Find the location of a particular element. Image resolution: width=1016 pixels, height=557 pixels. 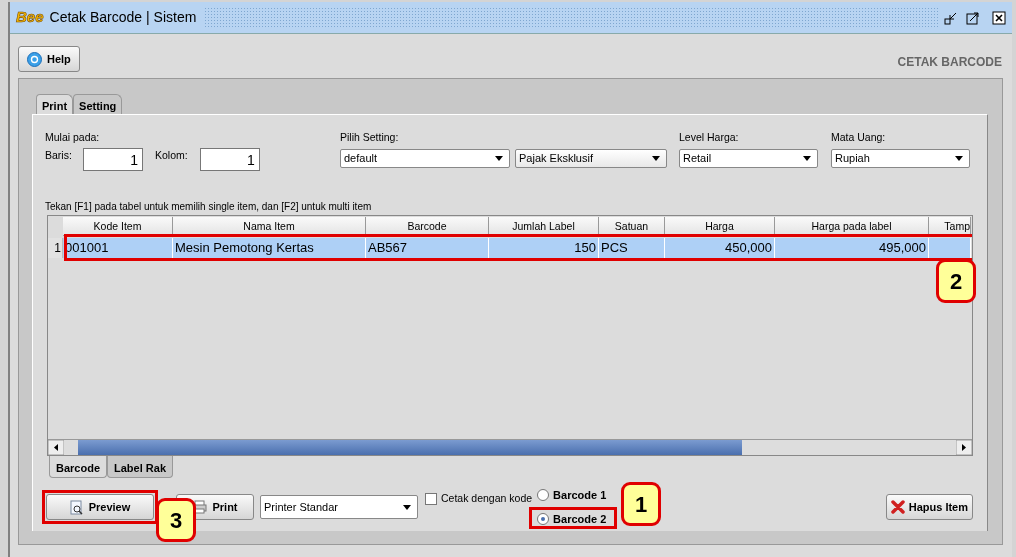

window-title: Cetak Barcode | Sistem is located at coordinates (123, 17).